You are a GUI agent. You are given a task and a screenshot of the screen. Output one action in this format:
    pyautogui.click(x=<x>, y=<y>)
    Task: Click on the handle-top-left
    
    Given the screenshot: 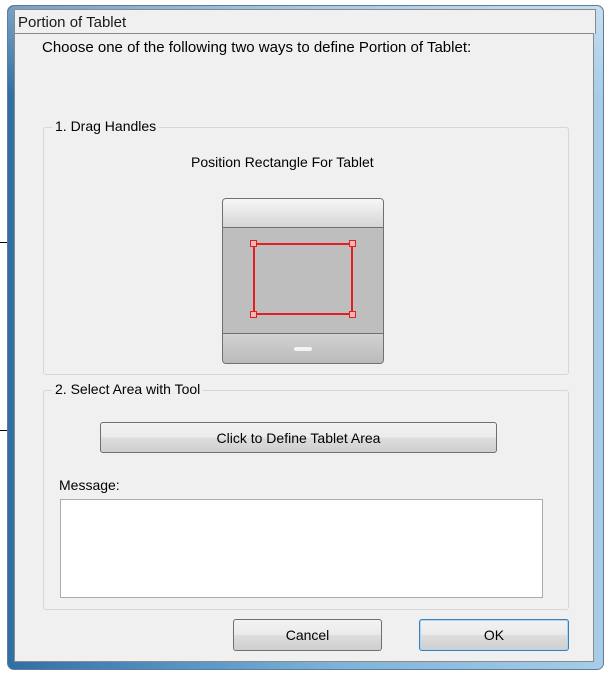 What is the action you would take?
    pyautogui.click(x=253, y=243)
    